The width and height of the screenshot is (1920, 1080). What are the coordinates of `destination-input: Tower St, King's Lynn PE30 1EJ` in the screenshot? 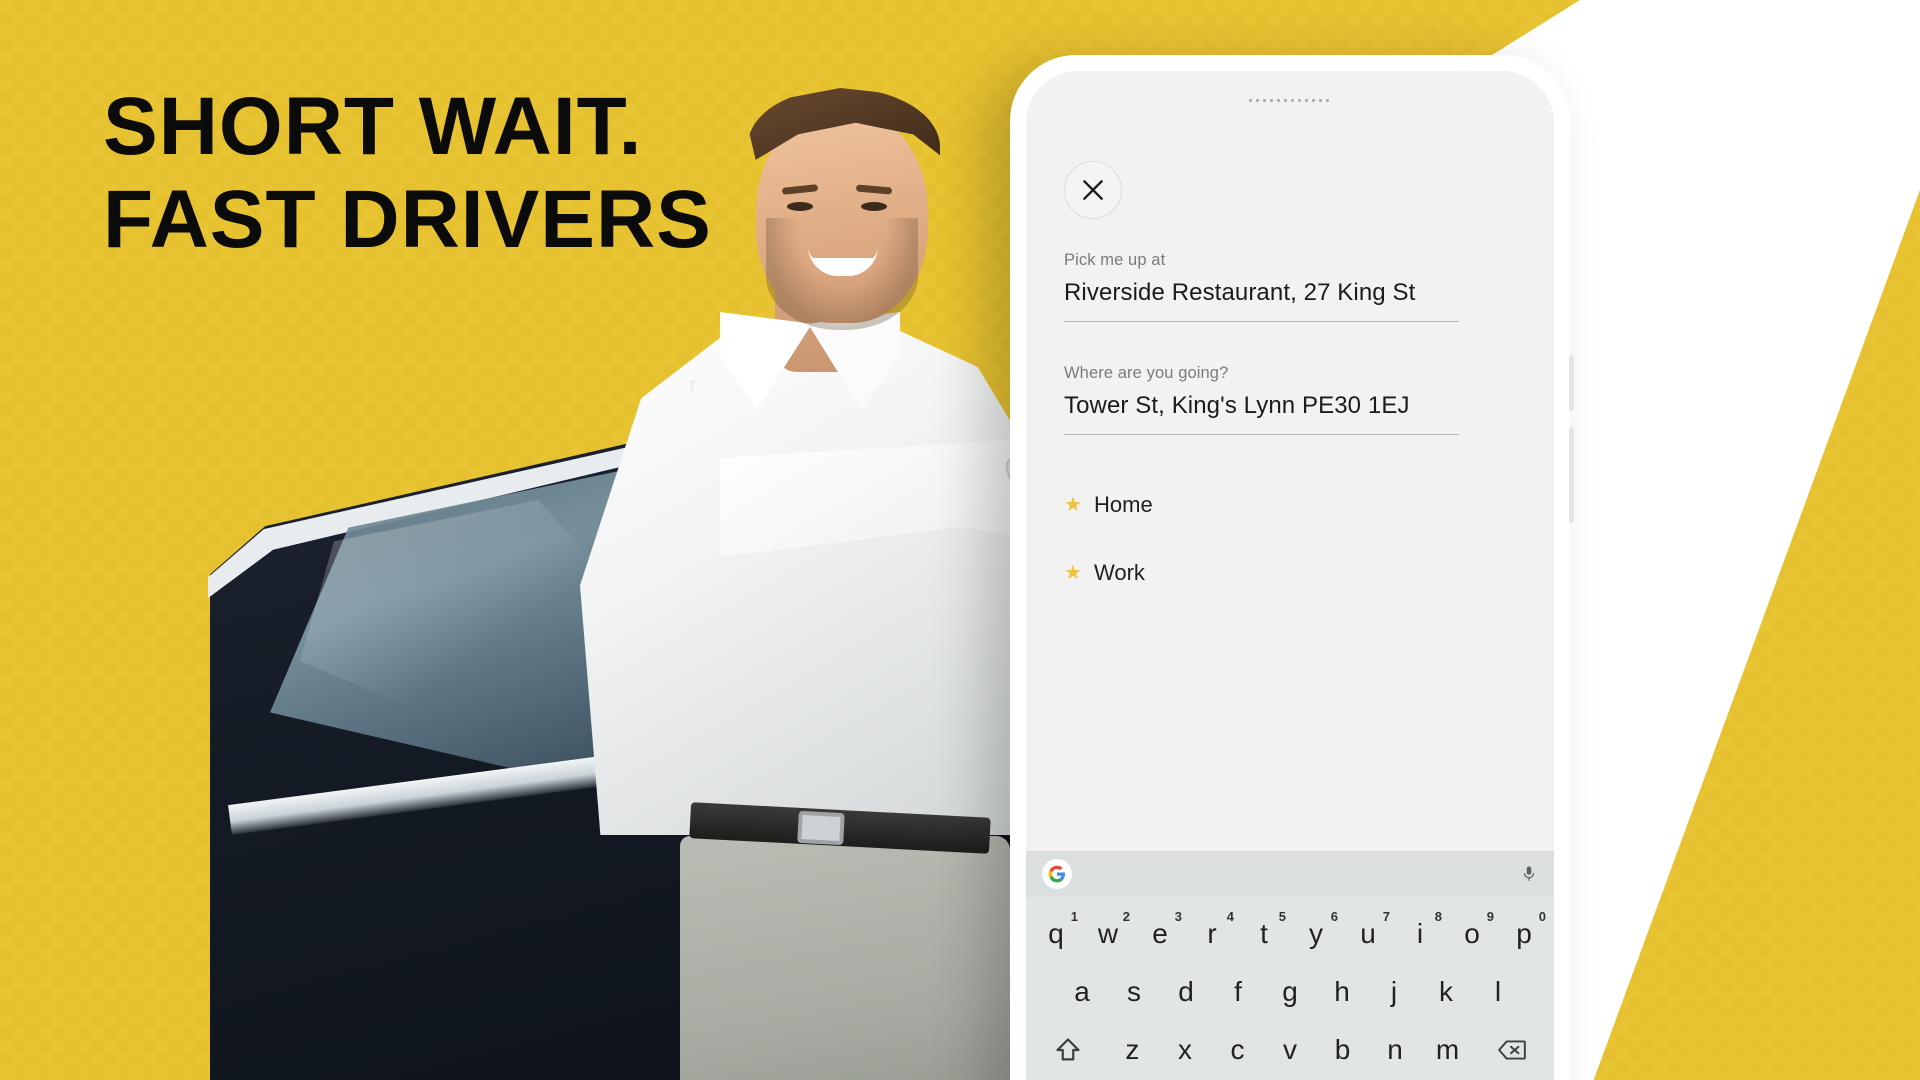 It's located at (1299, 413).